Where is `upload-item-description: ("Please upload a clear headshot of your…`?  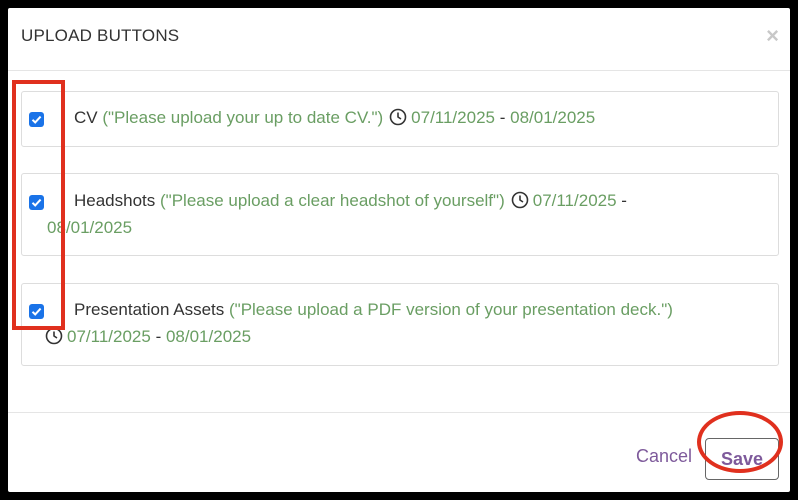 upload-item-description: ("Please upload a clear headshot of your… is located at coordinates (332, 200).